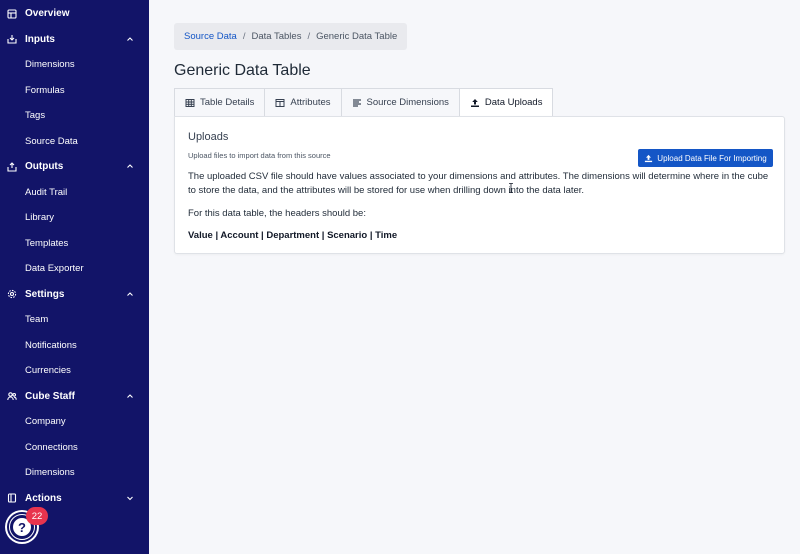 The height and width of the screenshot is (554, 800). What do you see at coordinates (276, 36) in the screenshot?
I see `breadcrumb-item-data-tables: Data Tables` at bounding box center [276, 36].